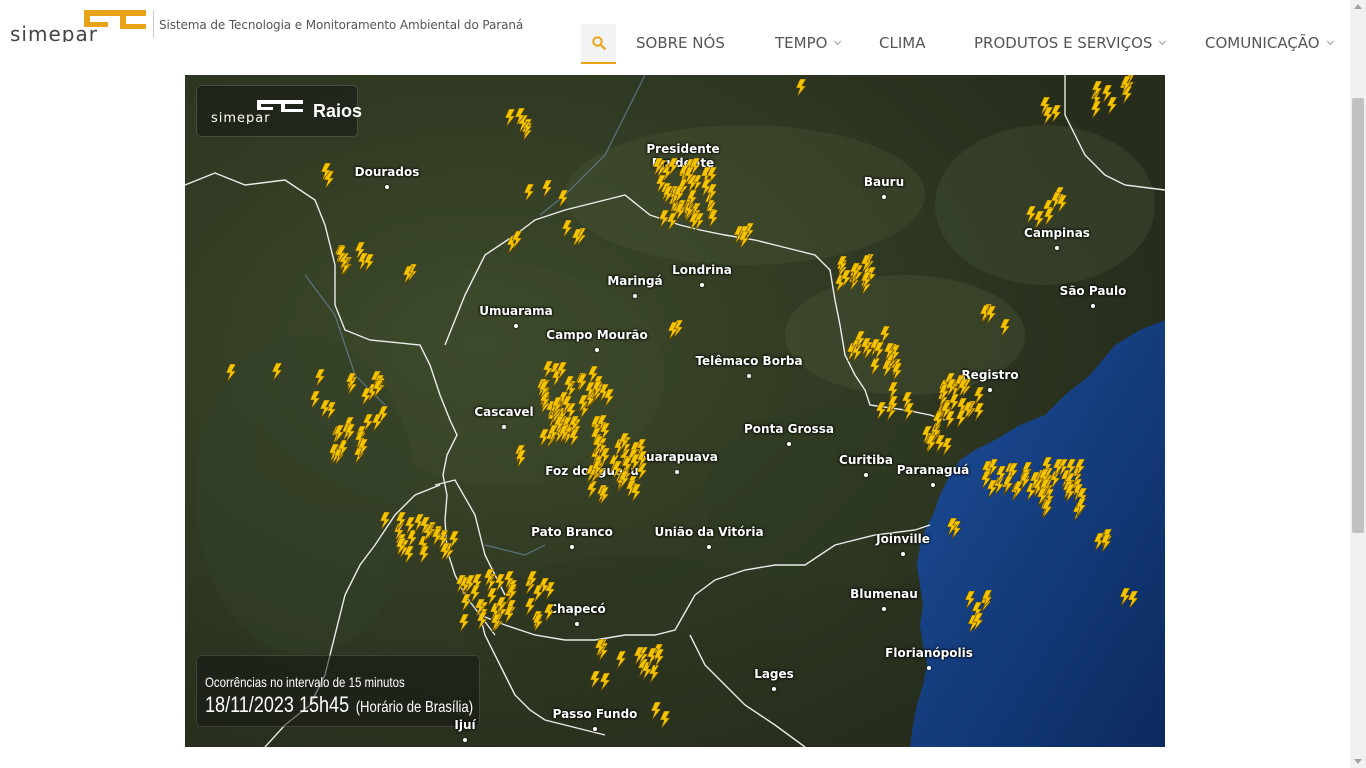 The width and height of the screenshot is (1366, 768). I want to click on scroll-up-arrow, so click(1358, 6).